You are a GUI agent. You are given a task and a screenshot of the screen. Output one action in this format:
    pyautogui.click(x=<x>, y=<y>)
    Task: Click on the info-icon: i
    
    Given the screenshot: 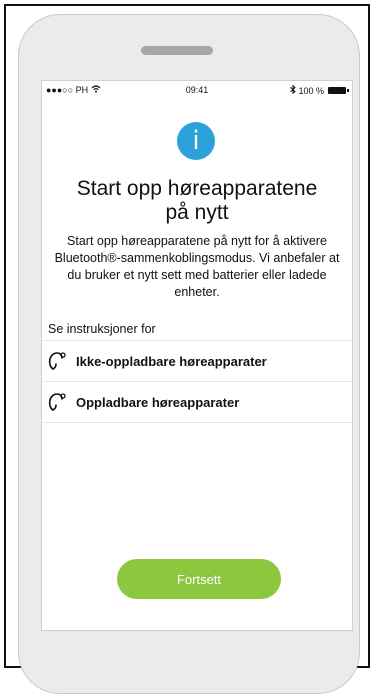 What is the action you would take?
    pyautogui.click(x=196, y=141)
    